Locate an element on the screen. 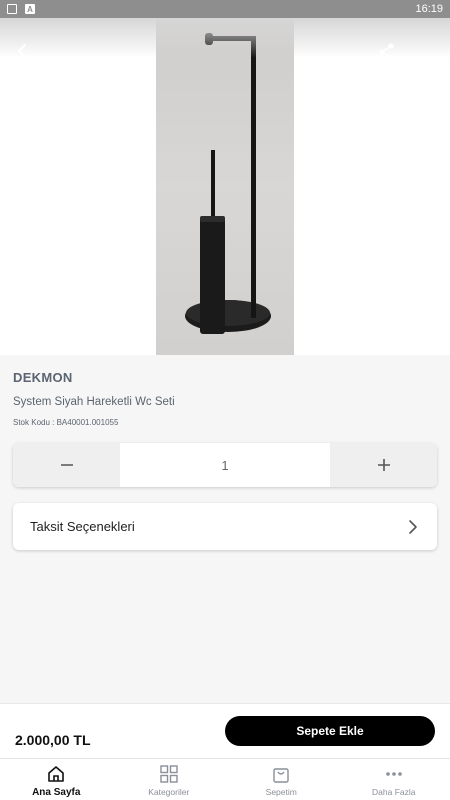 This screenshot has height=800, width=450. quantity-value: 1 is located at coordinates (225, 465).